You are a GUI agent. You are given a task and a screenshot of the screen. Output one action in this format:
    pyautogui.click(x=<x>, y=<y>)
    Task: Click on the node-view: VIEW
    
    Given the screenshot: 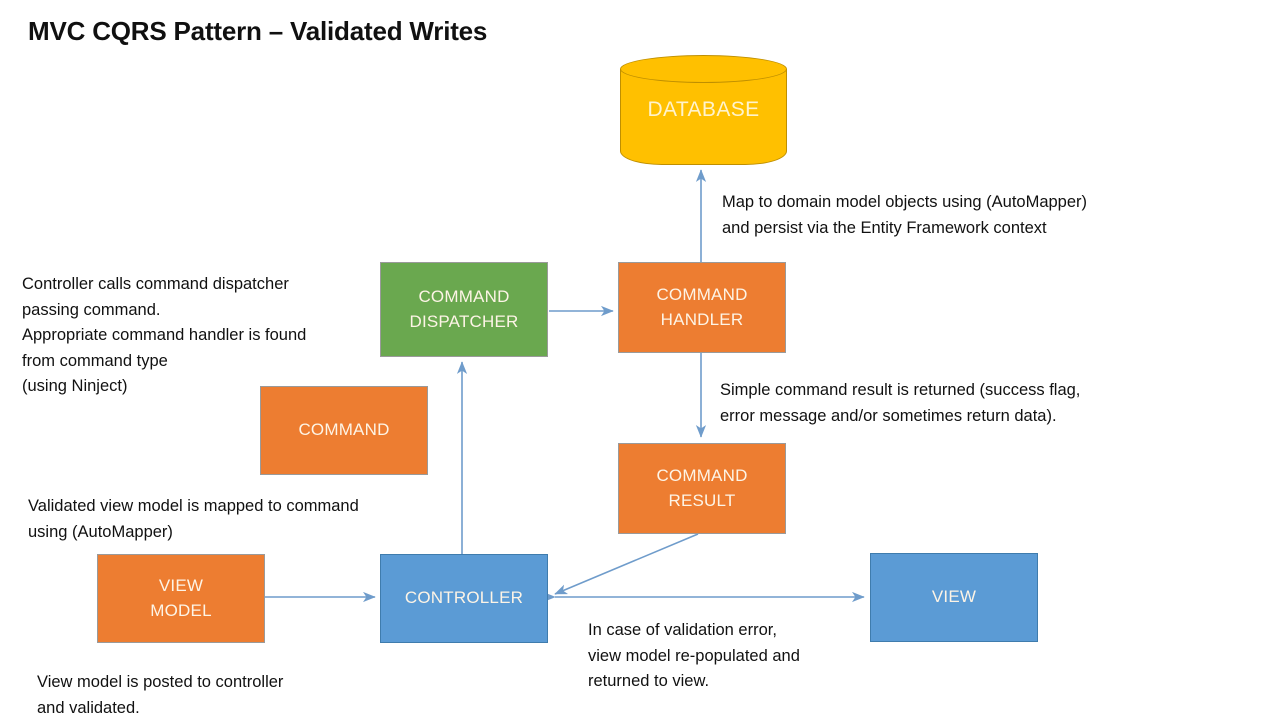 What is the action you would take?
    pyautogui.click(x=954, y=597)
    